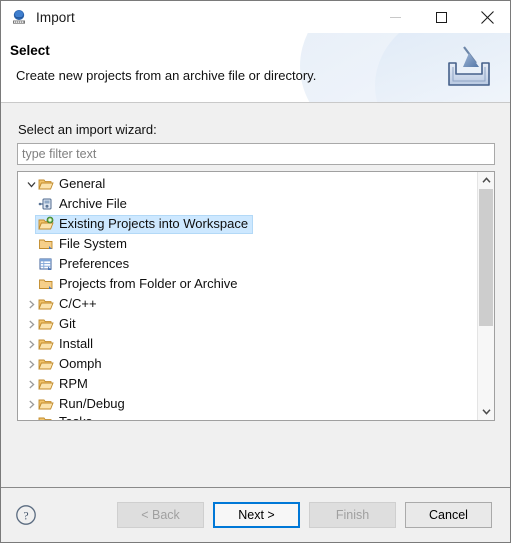  Describe the element at coordinates (469, 67) in the screenshot. I see `import-tray-arrow-icon` at that location.